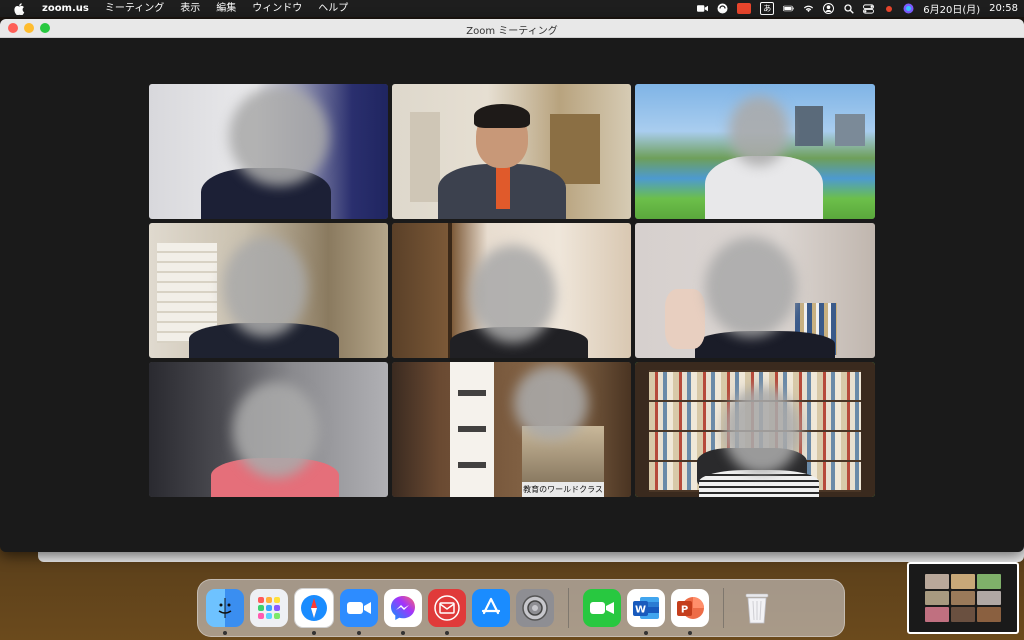 Image resolution: width=1024 pixels, height=640 pixels. What do you see at coordinates (755, 429) in the screenshot?
I see `participant-video-tile-9-active-speaker` at bounding box center [755, 429].